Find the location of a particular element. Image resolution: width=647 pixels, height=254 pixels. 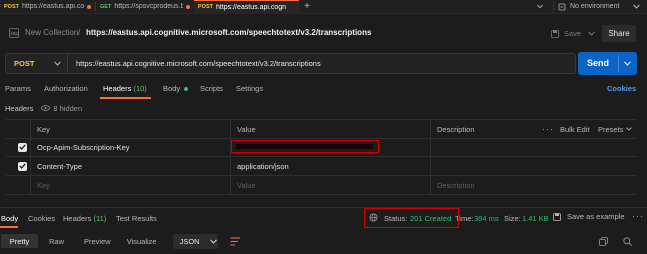

response-view-toolbar: Pretty Raw Preview Visualize JSON is located at coordinates (120, 241).